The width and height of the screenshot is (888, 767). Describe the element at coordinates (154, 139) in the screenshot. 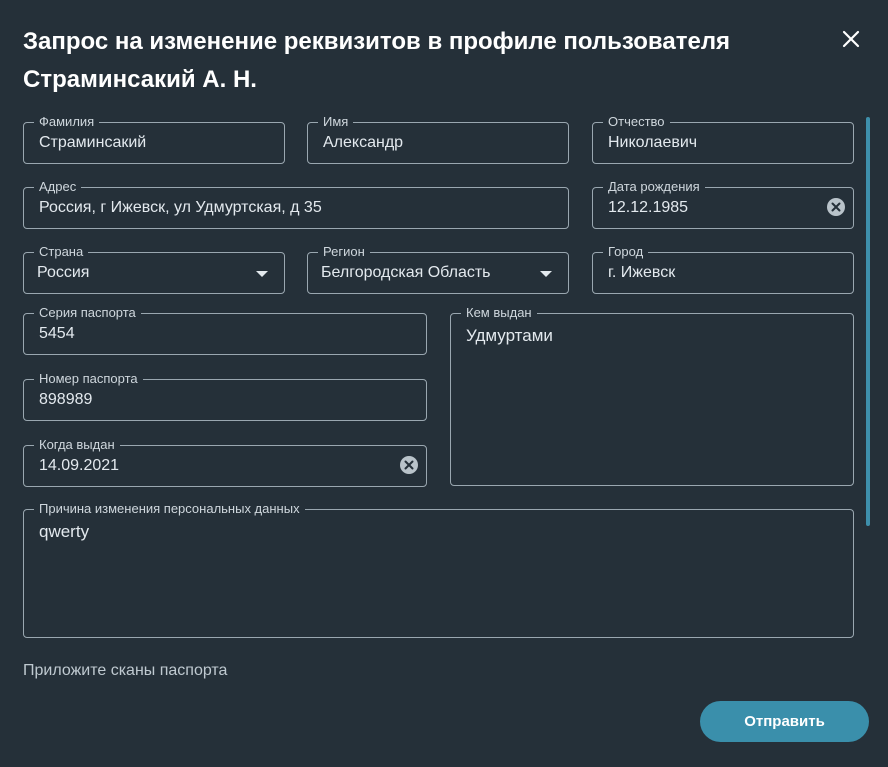

I see `surname-field: Фамилия Страминсакий` at that location.